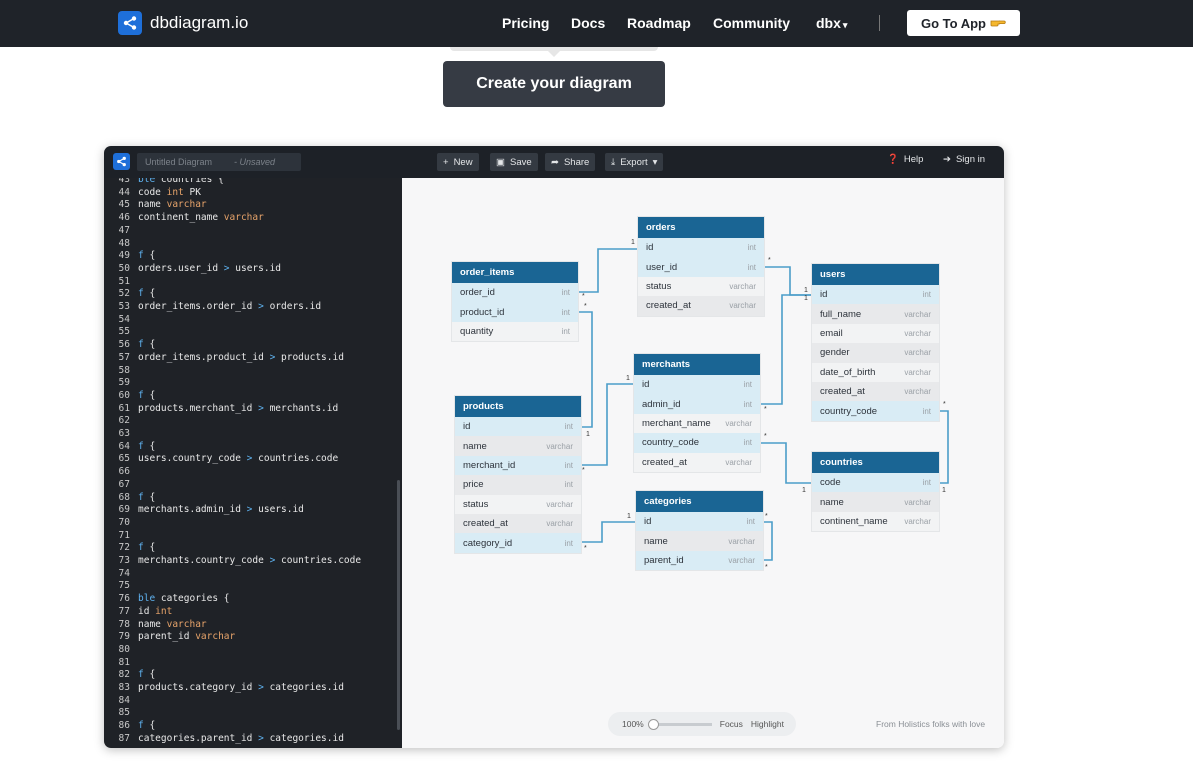 Image resolution: width=1193 pixels, height=763 pixels. What do you see at coordinates (697, 404) in the screenshot?
I see `table-field: admin_id int` at bounding box center [697, 404].